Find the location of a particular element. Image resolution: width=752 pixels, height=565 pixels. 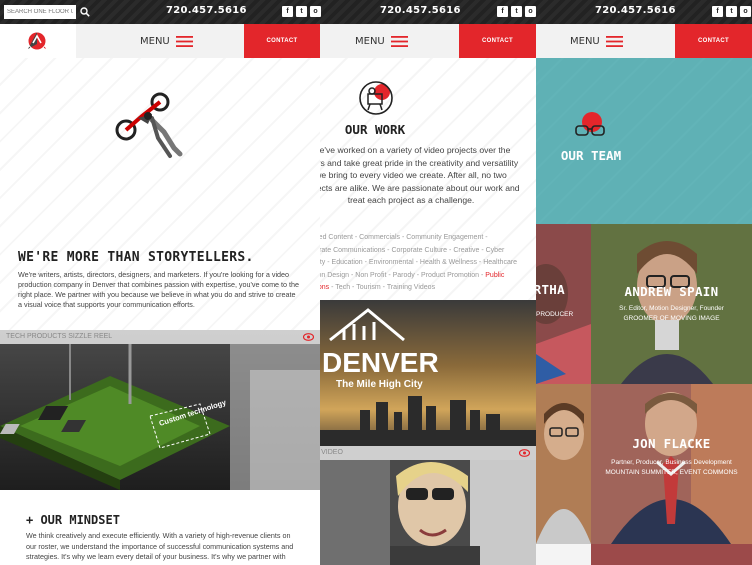

denver-video-thumbnail: DENVER The Mile High City is located at coordinates (428, 373).